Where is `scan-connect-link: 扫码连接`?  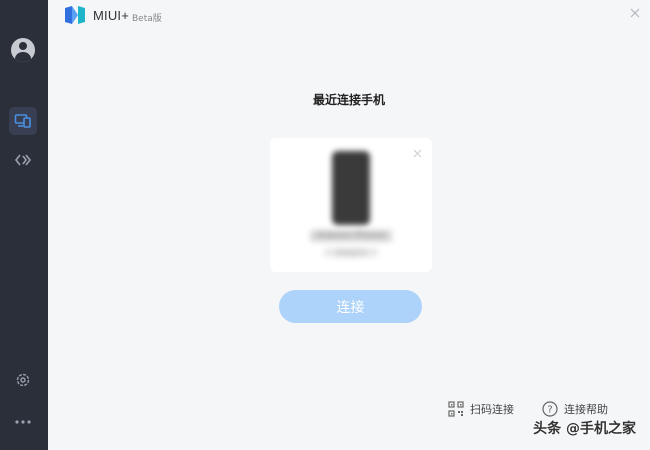 scan-connect-link: 扫码连接 is located at coordinates (481, 409).